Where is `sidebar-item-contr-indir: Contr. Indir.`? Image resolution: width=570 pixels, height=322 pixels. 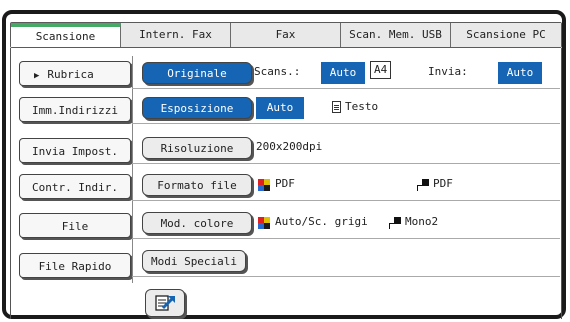 sidebar-item-contr-indir: Contr. Indir. is located at coordinates (75, 186).